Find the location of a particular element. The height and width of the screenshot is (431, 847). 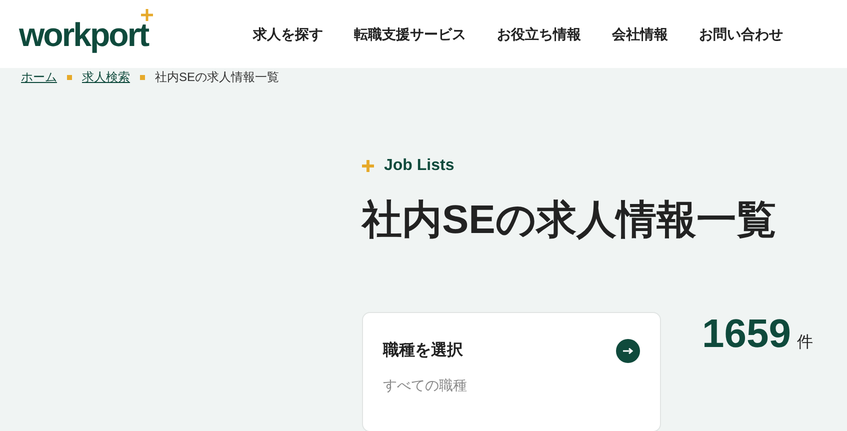

breadcrumb-current: 社内SEの求人情報一覧 is located at coordinates (217, 77).